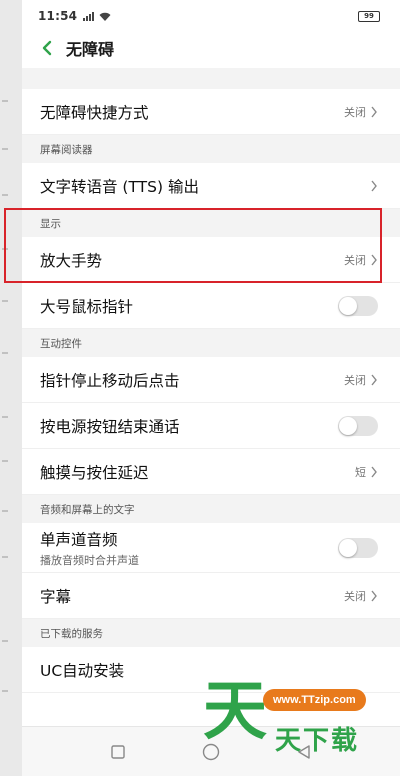 This screenshot has width=400, height=776. Describe the element at coordinates (211, 380) in the screenshot. I see `row-click-after-pointer-stops: 指针停止移动后点击 关闭` at that location.